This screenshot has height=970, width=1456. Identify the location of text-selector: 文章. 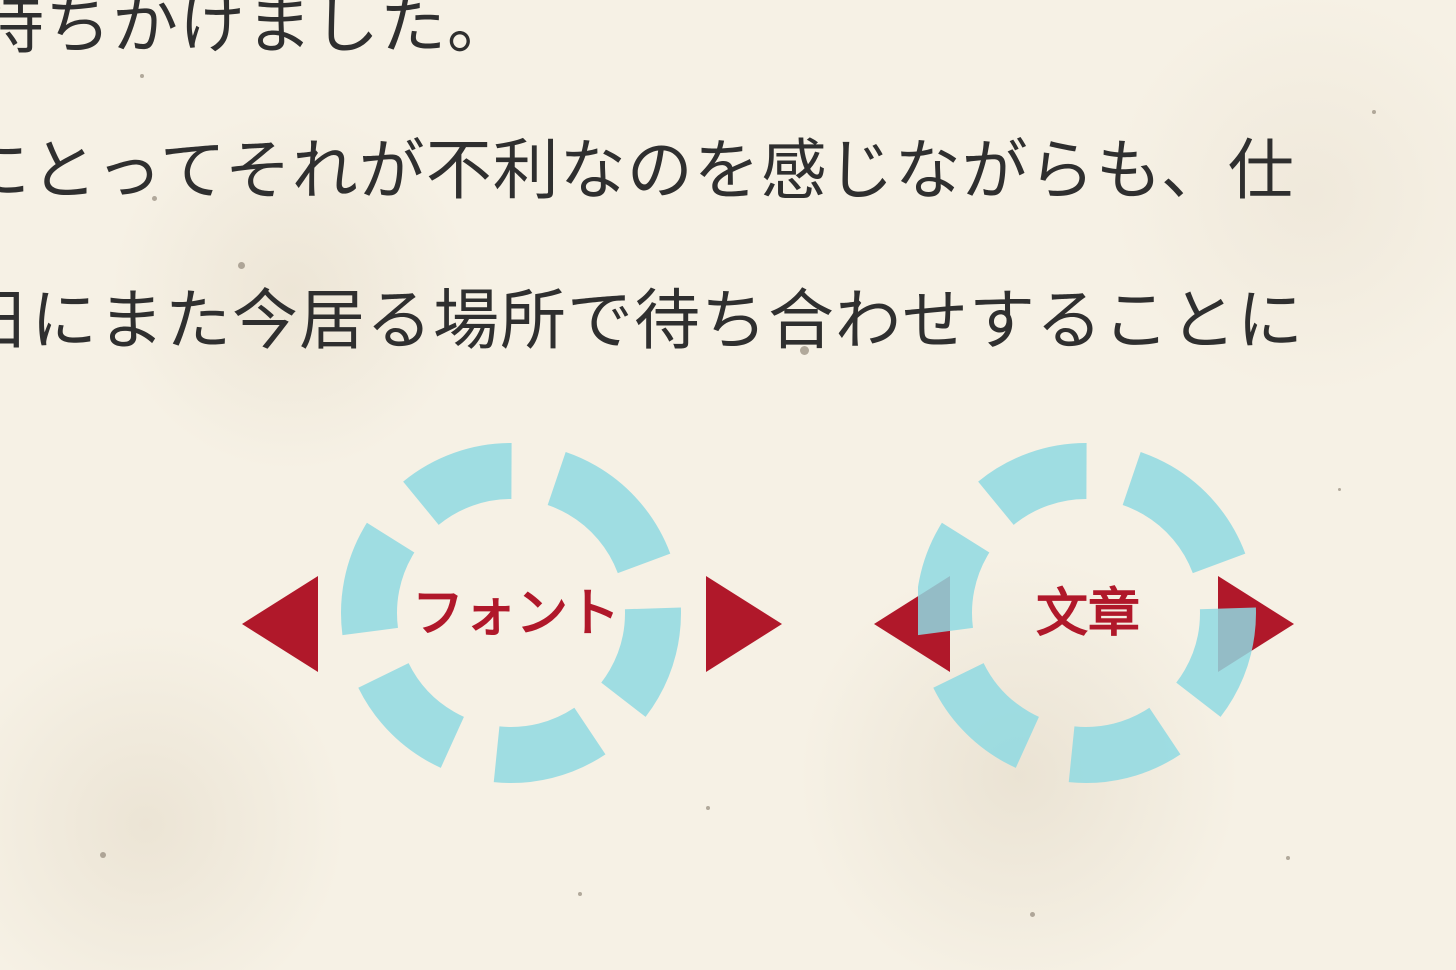
(1088, 613).